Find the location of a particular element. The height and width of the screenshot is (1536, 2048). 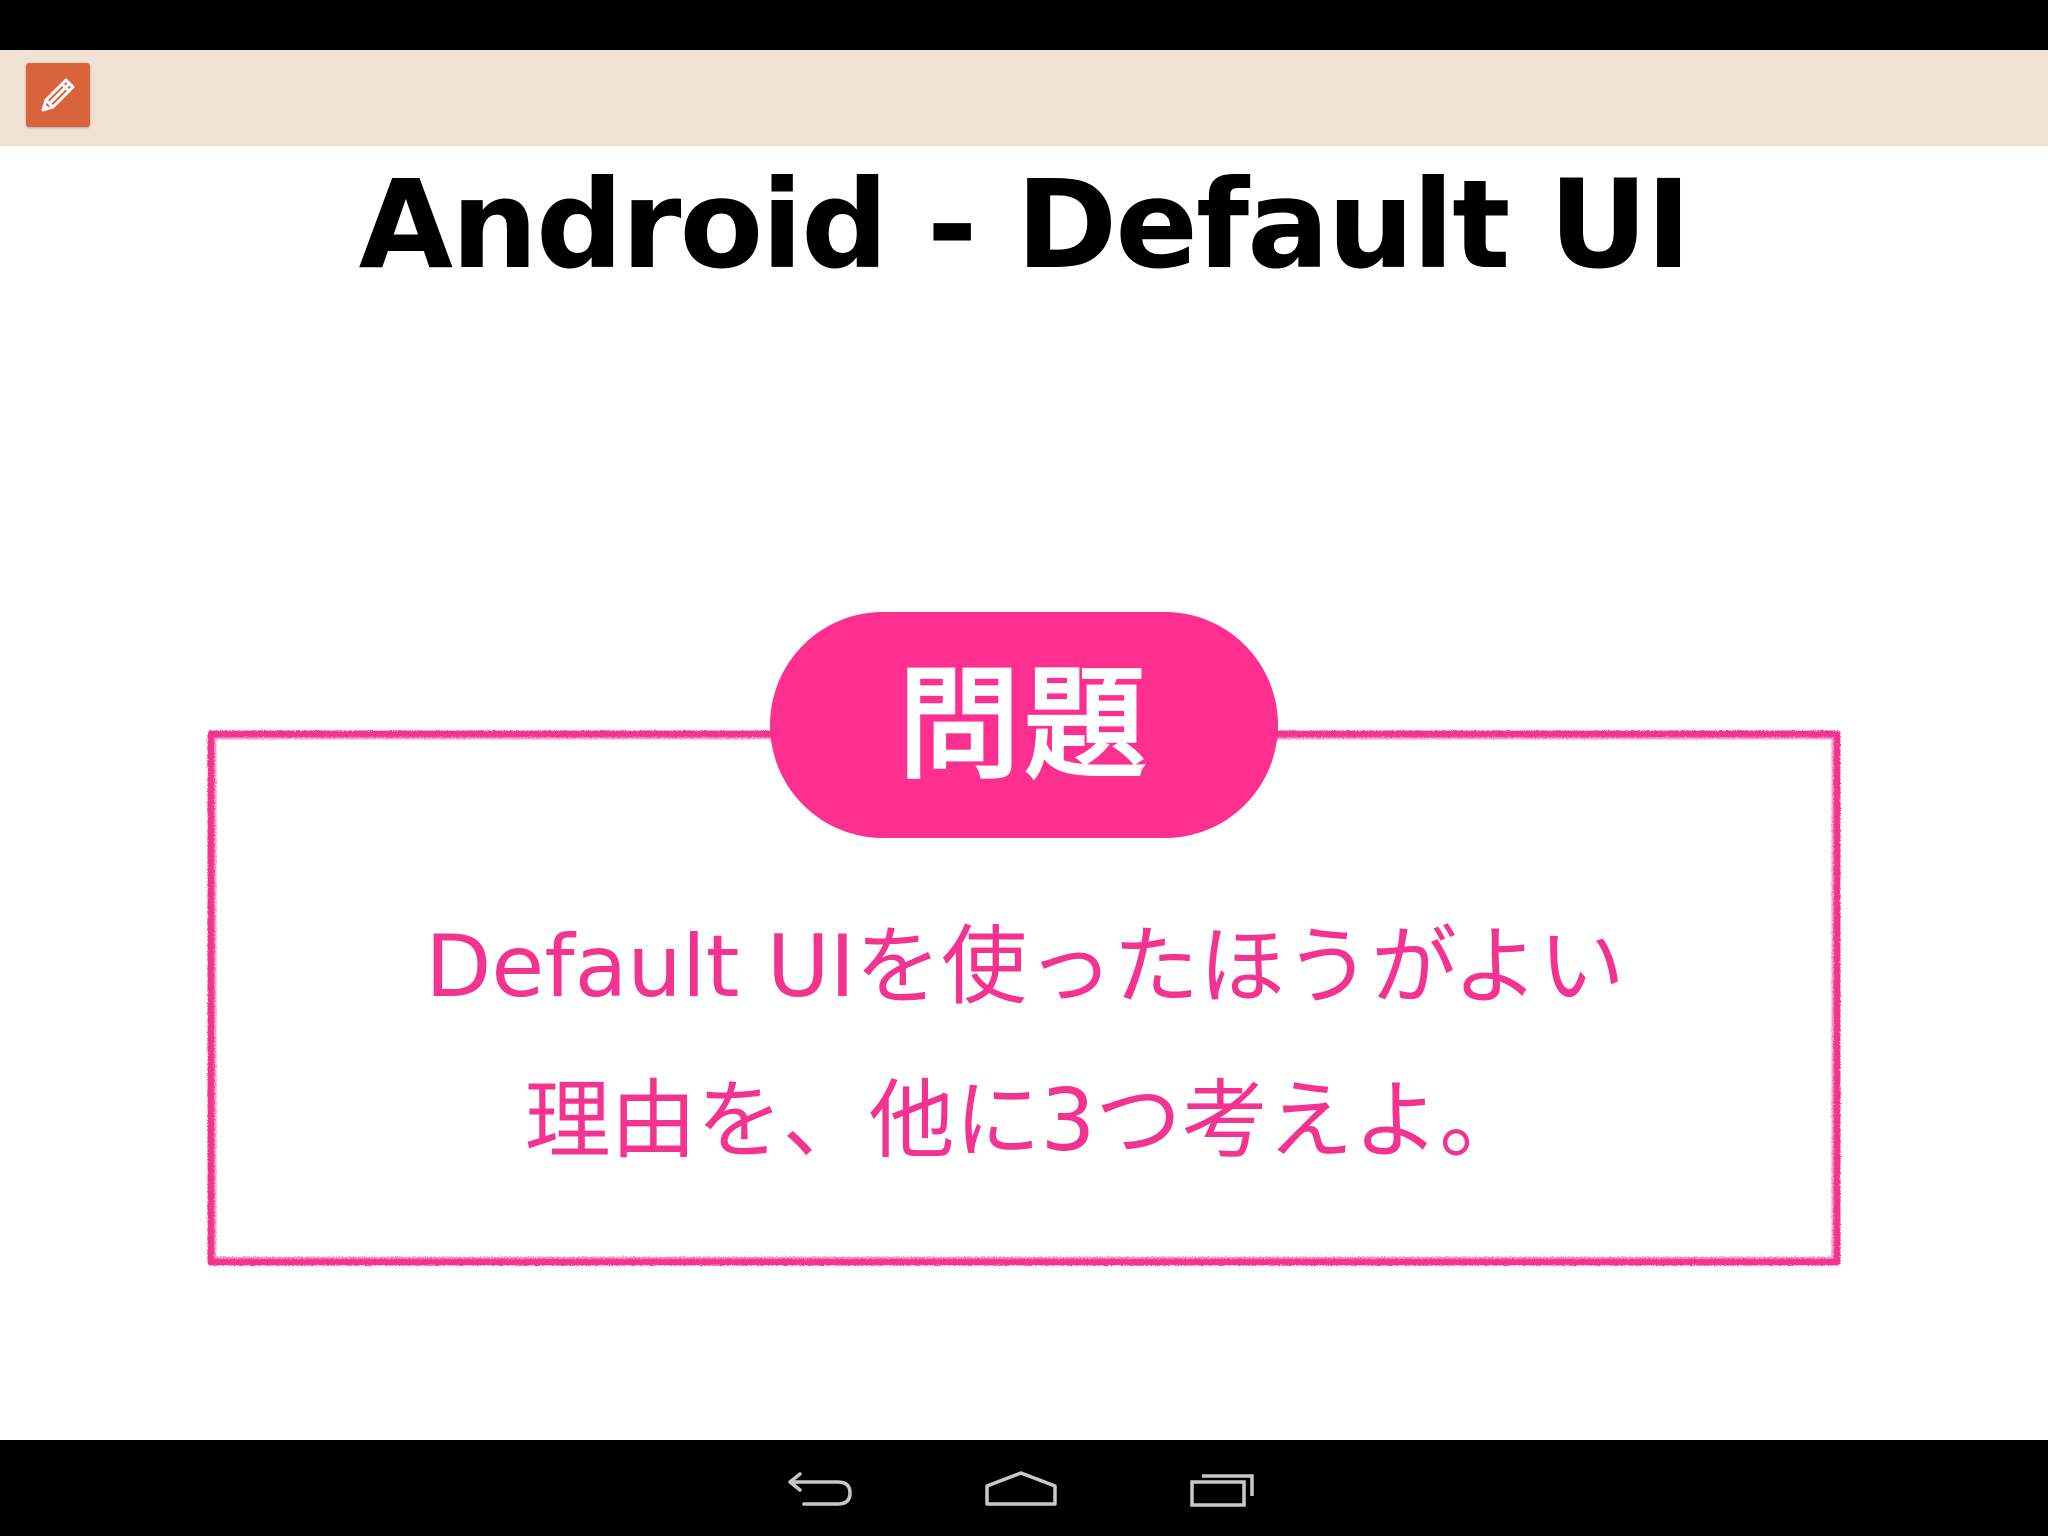

app-bar is located at coordinates (1024, 98).